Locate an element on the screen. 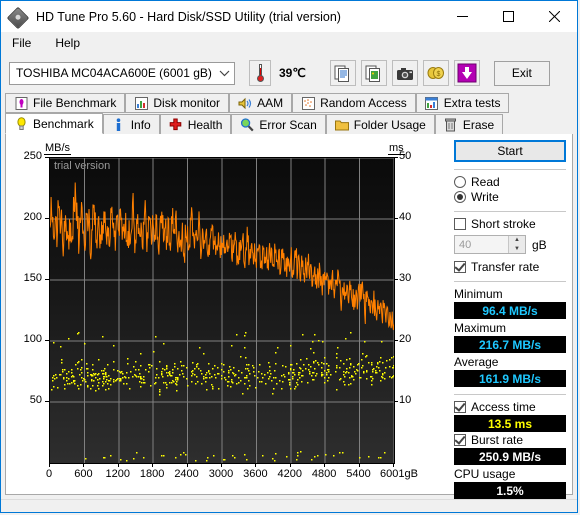  tab-file-benchmark: File Benchmark is located at coordinates (65, 103).